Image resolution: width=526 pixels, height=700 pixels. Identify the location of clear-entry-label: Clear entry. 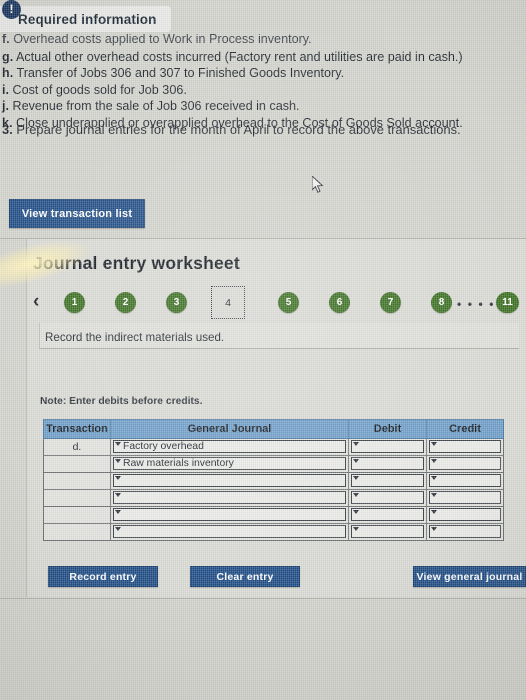
(245, 576).